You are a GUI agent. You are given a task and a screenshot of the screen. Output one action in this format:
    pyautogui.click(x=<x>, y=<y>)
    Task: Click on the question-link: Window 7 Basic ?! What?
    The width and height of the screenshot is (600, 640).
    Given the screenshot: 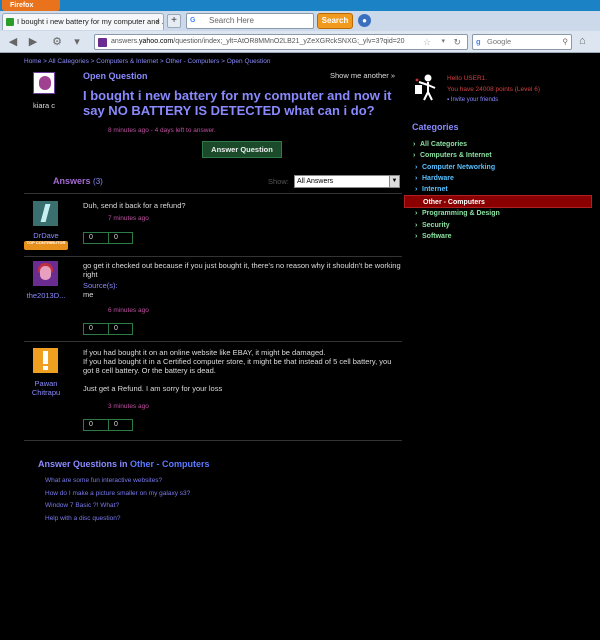 What is the action you would take?
    pyautogui.click(x=117, y=506)
    